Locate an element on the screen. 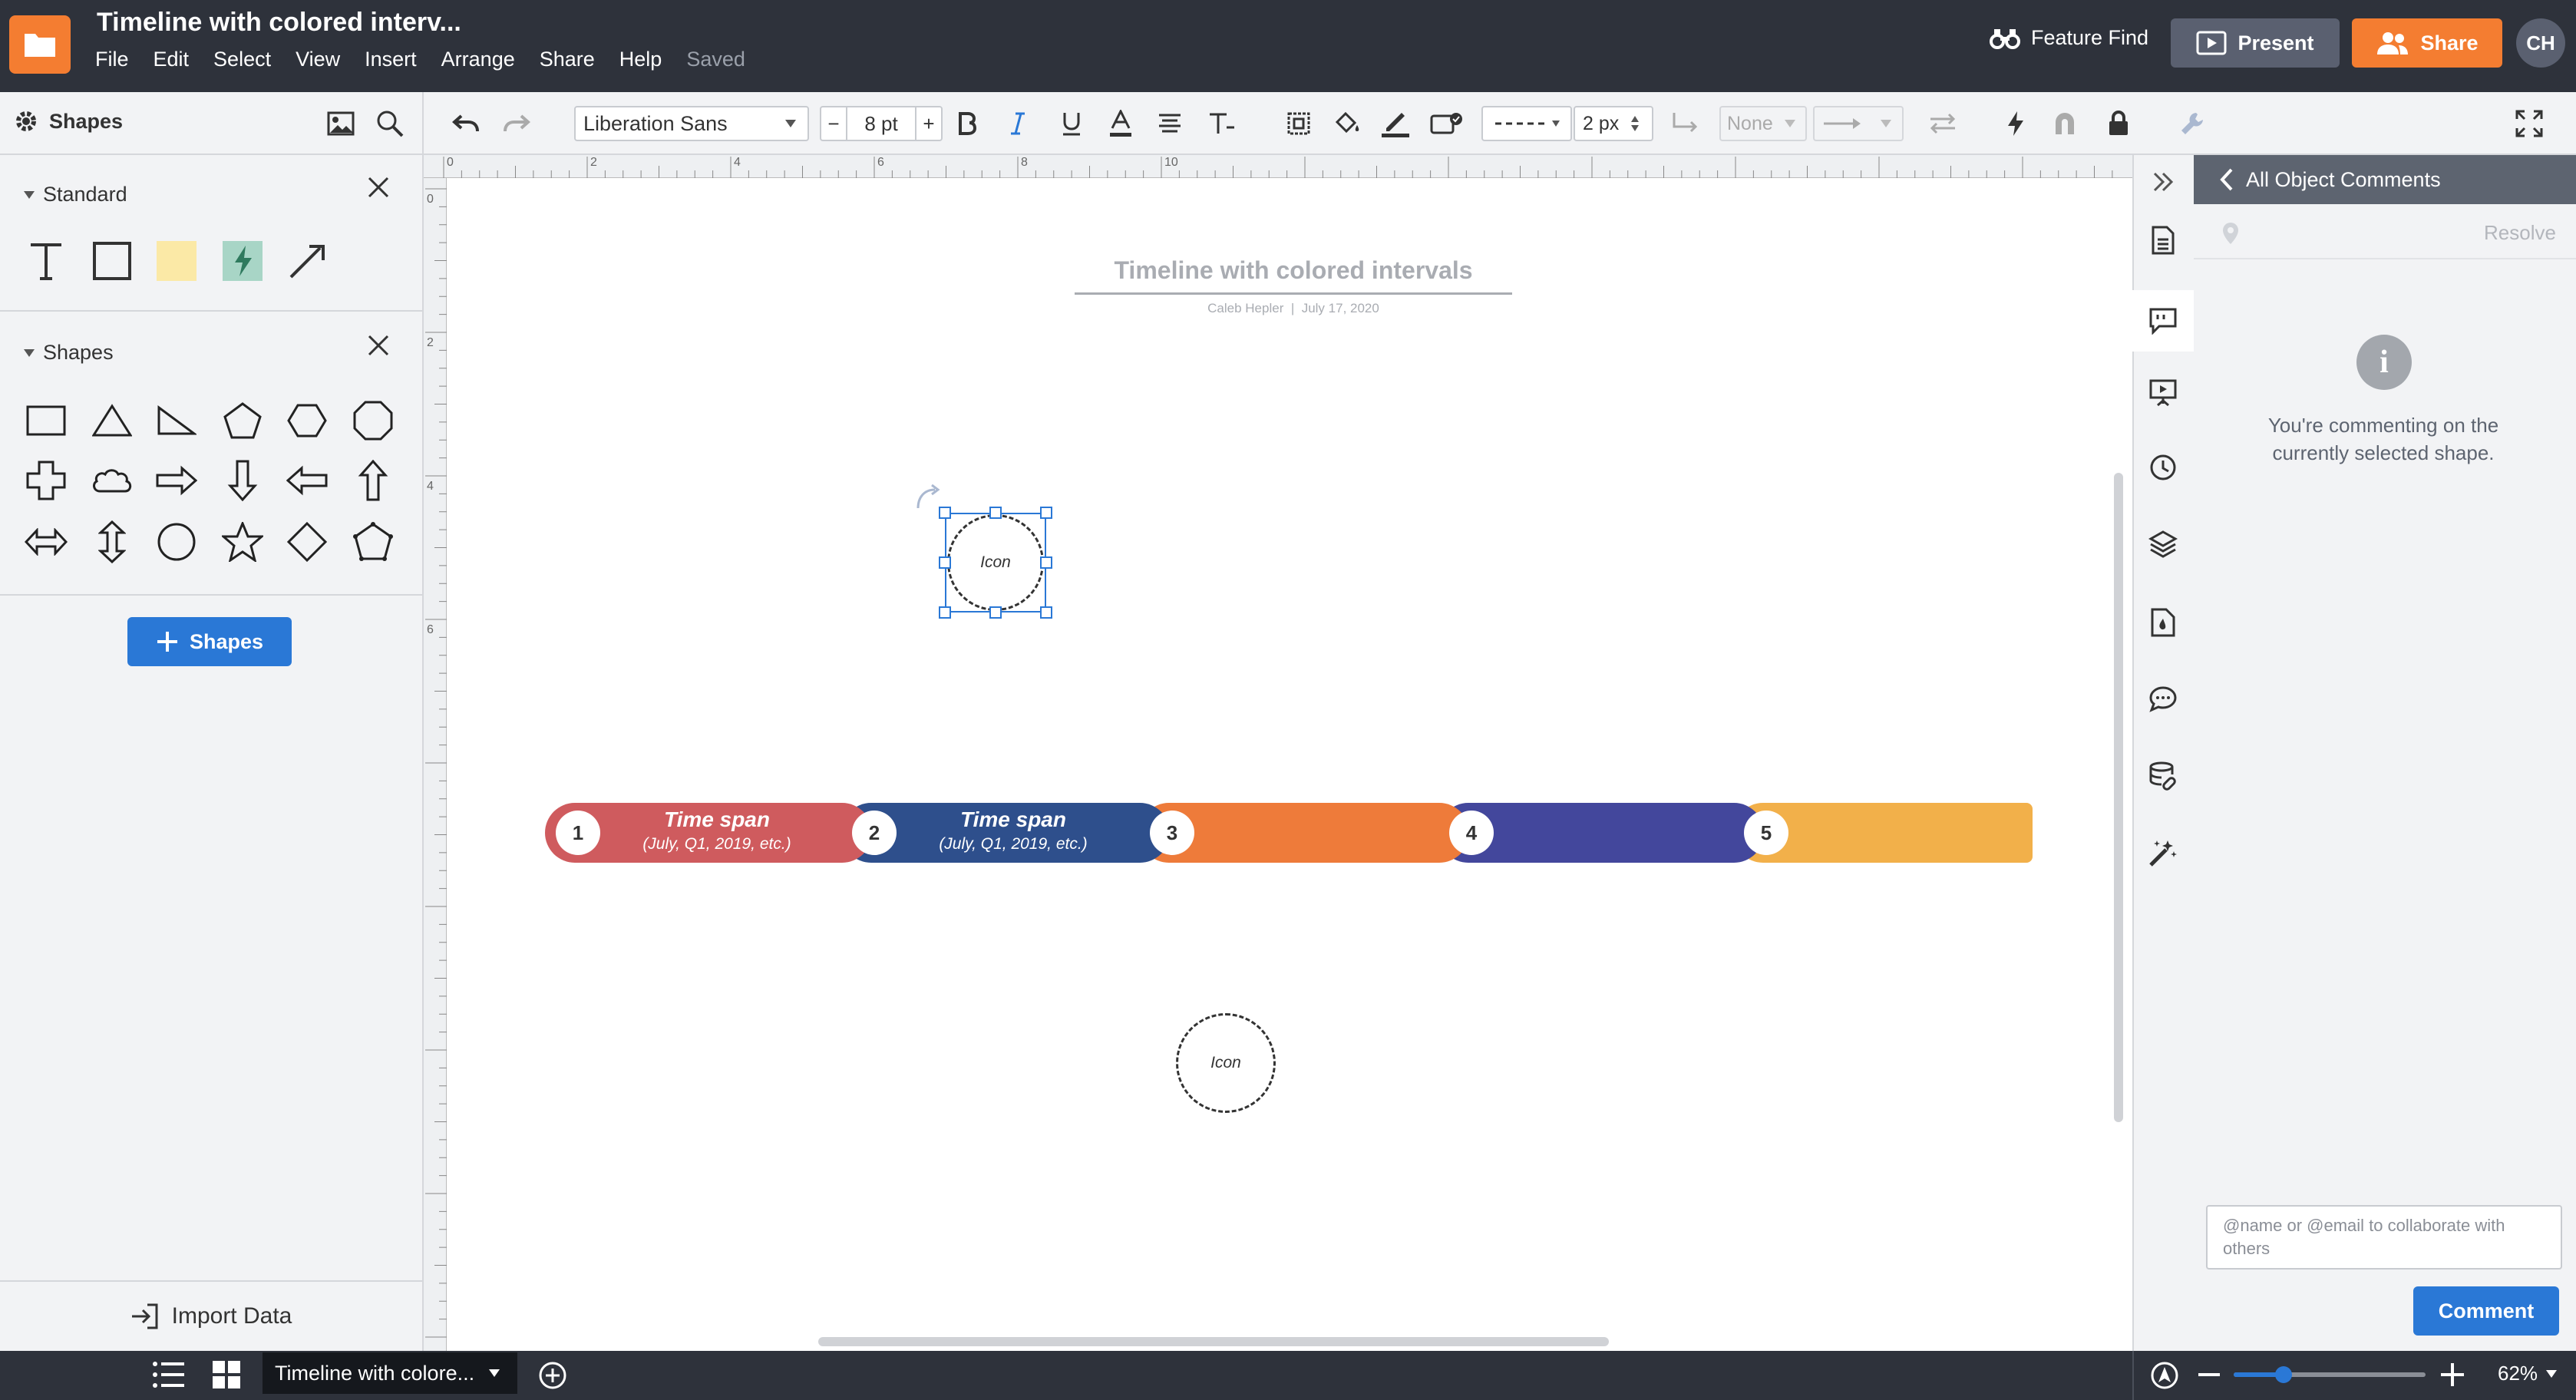 The image size is (2576, 1400). page-list-icon is located at coordinates (169, 1375).